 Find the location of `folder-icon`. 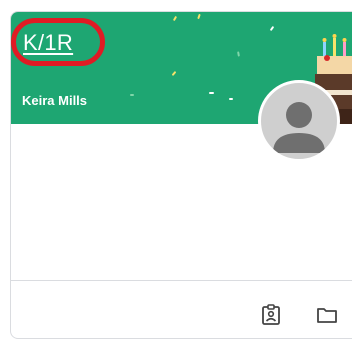

folder-icon is located at coordinates (327, 315).